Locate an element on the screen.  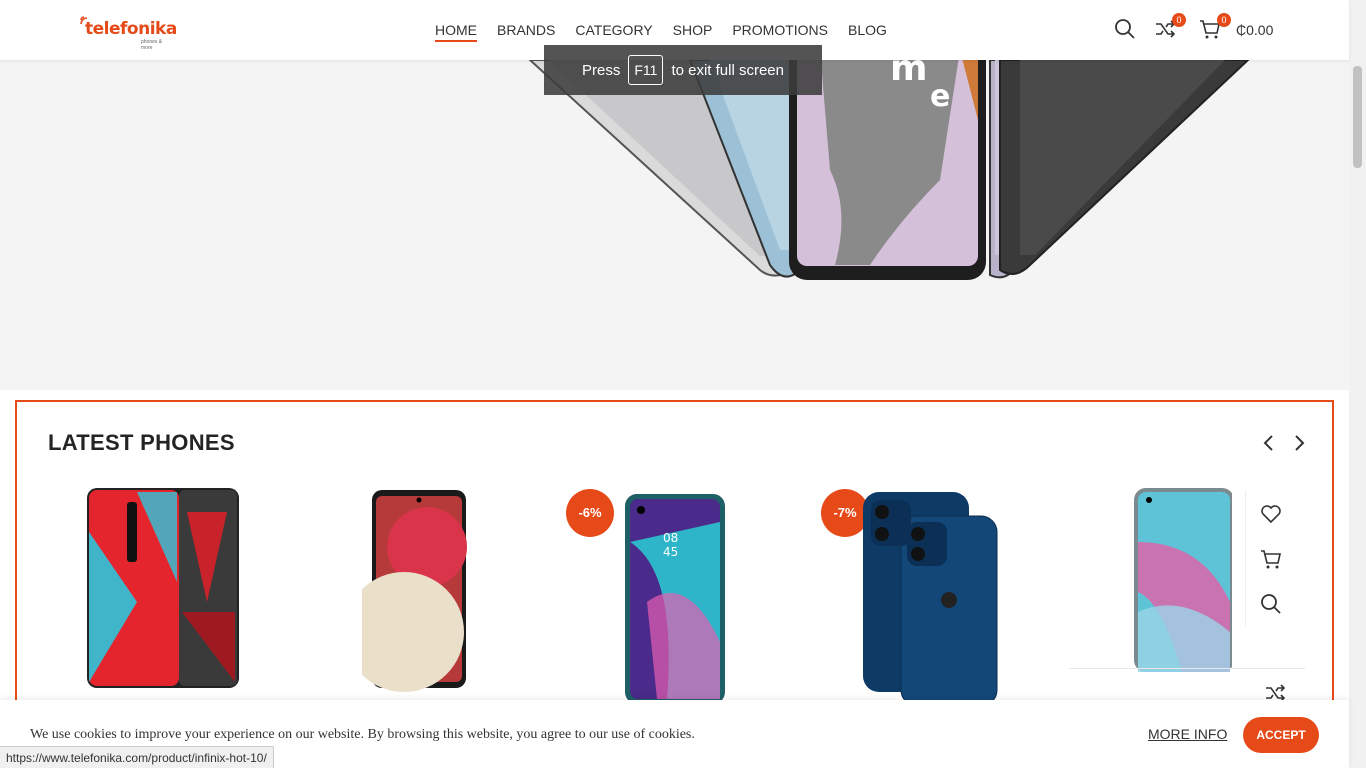
iphone-12-image is located at coordinates (930, 599).